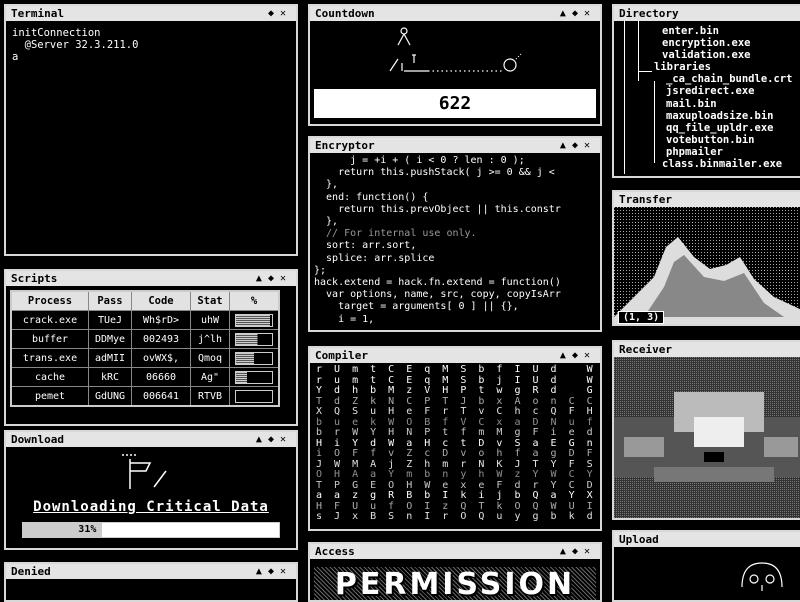 Image resolution: width=800 pixels, height=602 pixels. What do you see at coordinates (56, 33) in the screenshot?
I see `terminal-line: initConnection` at bounding box center [56, 33].